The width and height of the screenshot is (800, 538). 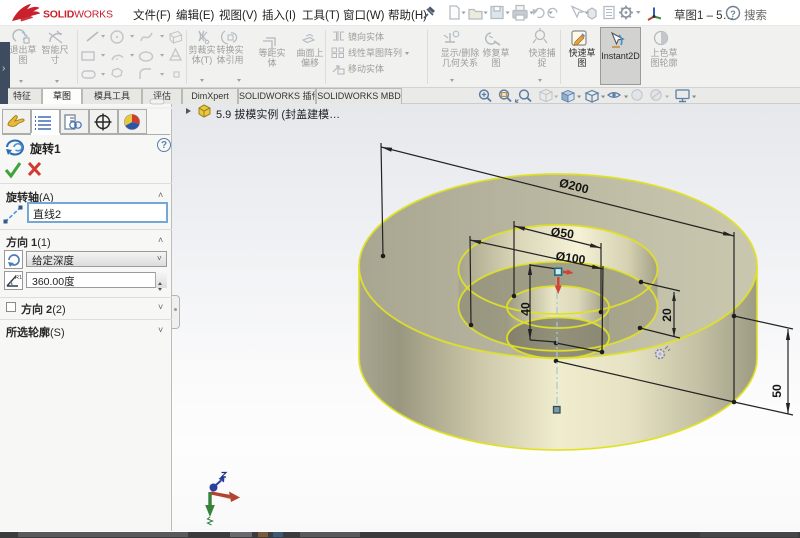 I want to click on svg-text: Ø50, so click(x=562, y=233).